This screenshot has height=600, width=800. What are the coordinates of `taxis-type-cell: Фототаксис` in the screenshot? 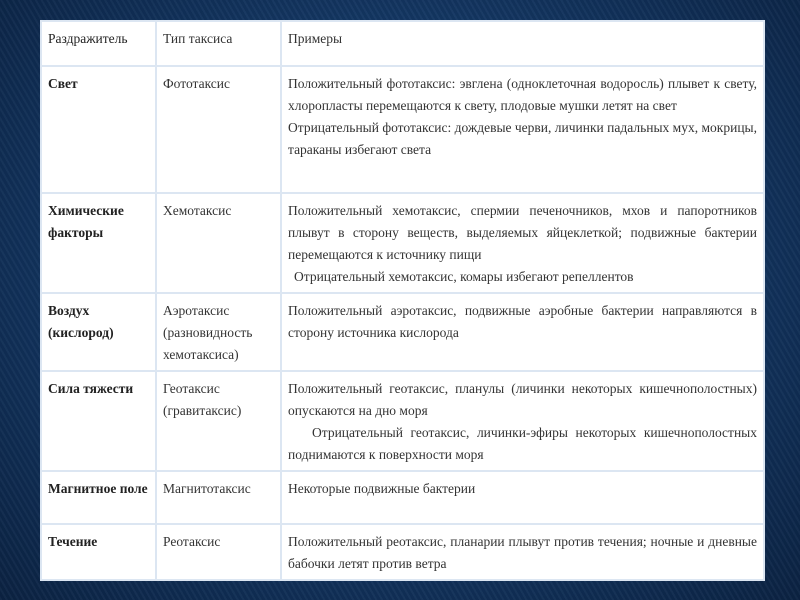 It's located at (218, 129).